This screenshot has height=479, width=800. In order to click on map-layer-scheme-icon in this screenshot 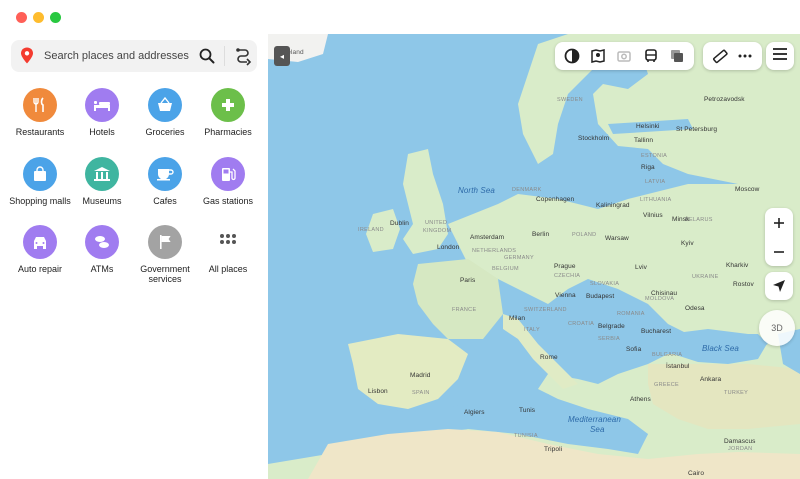, I will do `click(572, 56)`.